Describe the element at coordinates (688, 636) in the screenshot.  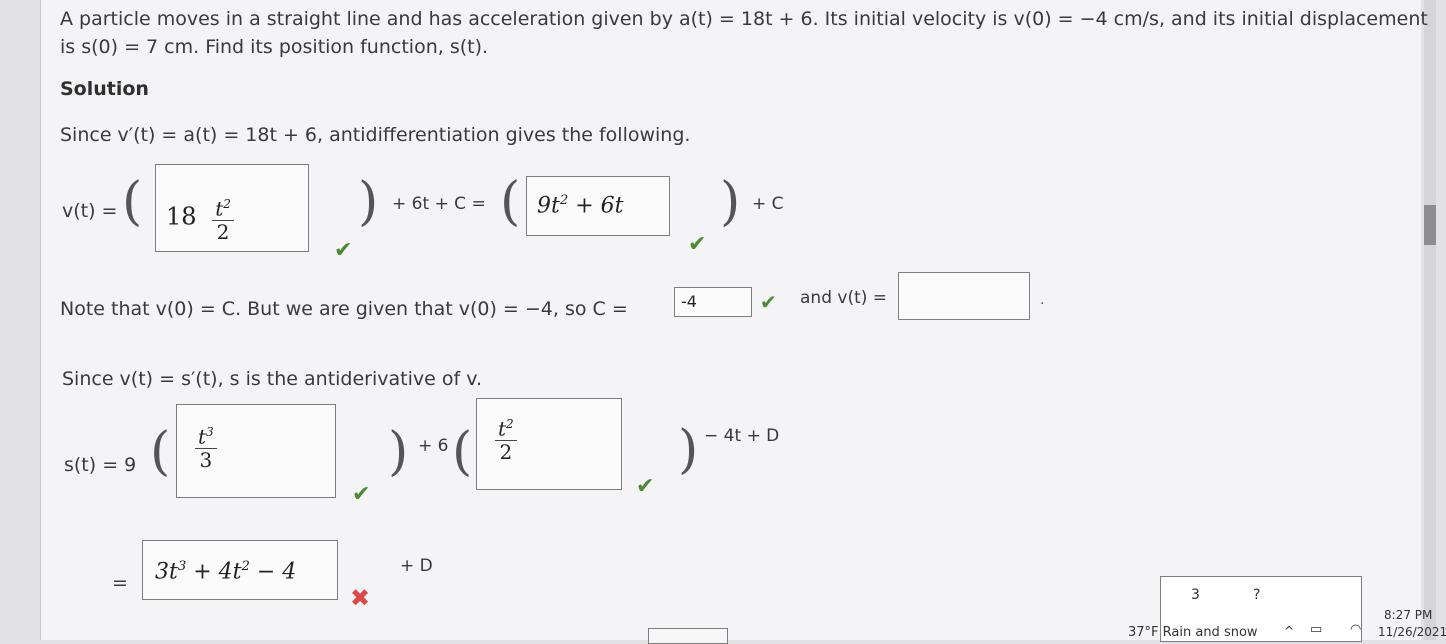
I see `bottom-box` at that location.